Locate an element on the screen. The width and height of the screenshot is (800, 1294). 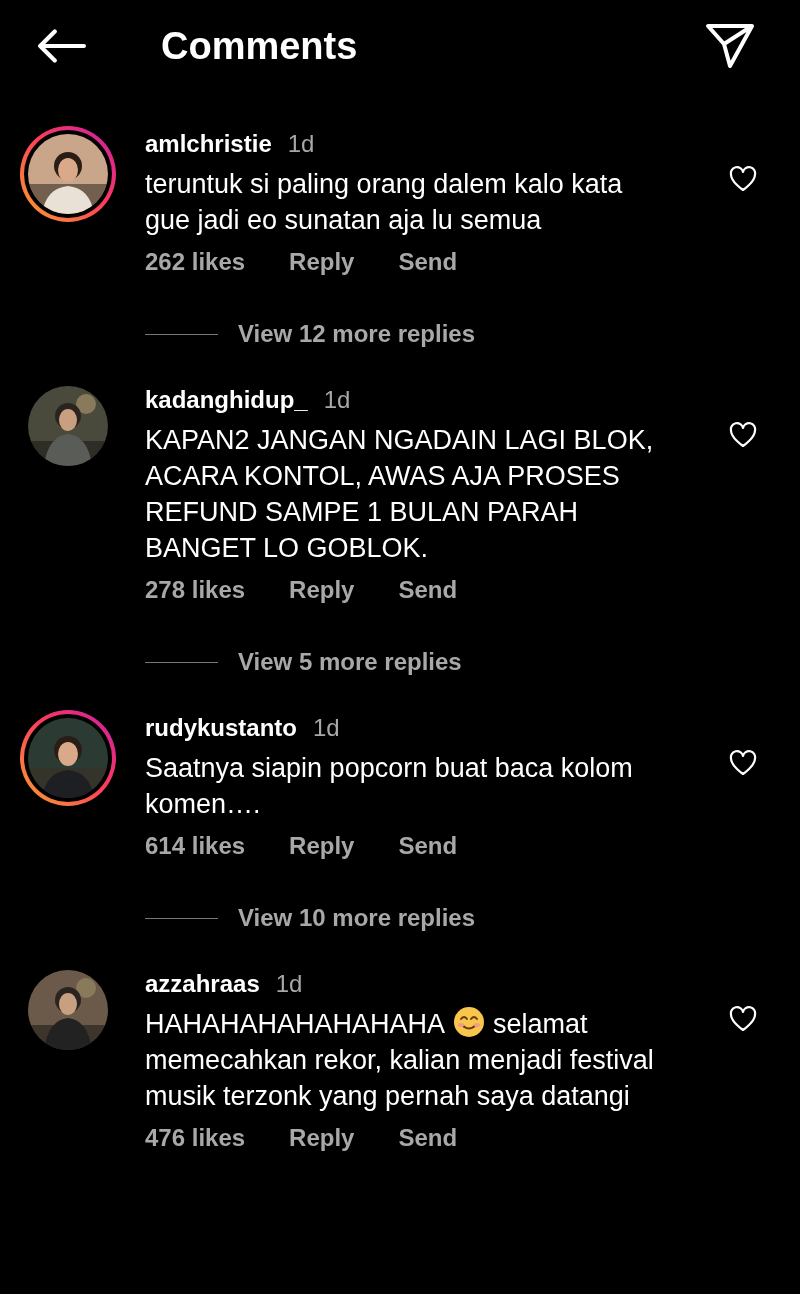
likes-count: 476 likes is located at coordinates (195, 1138).